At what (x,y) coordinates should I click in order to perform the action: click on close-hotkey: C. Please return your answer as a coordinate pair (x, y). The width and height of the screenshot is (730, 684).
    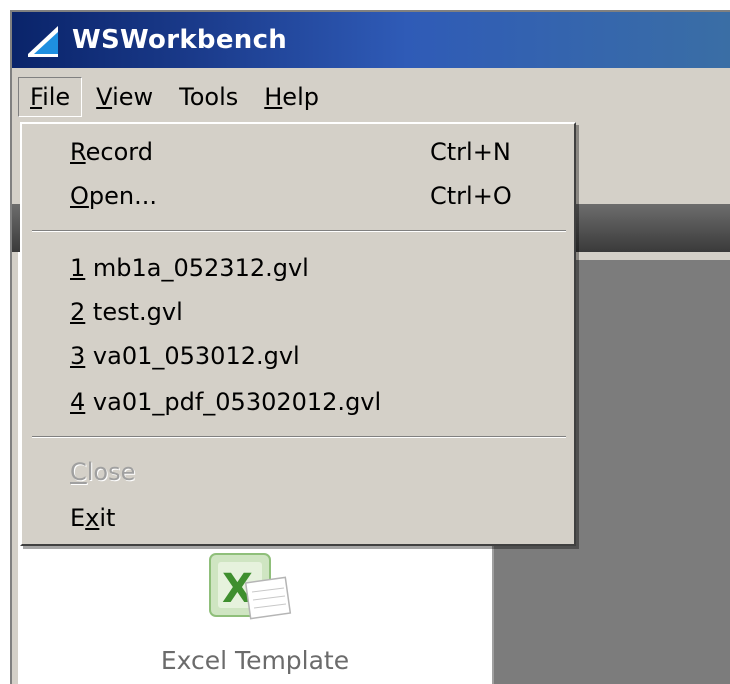
    Looking at the image, I should click on (78, 472).